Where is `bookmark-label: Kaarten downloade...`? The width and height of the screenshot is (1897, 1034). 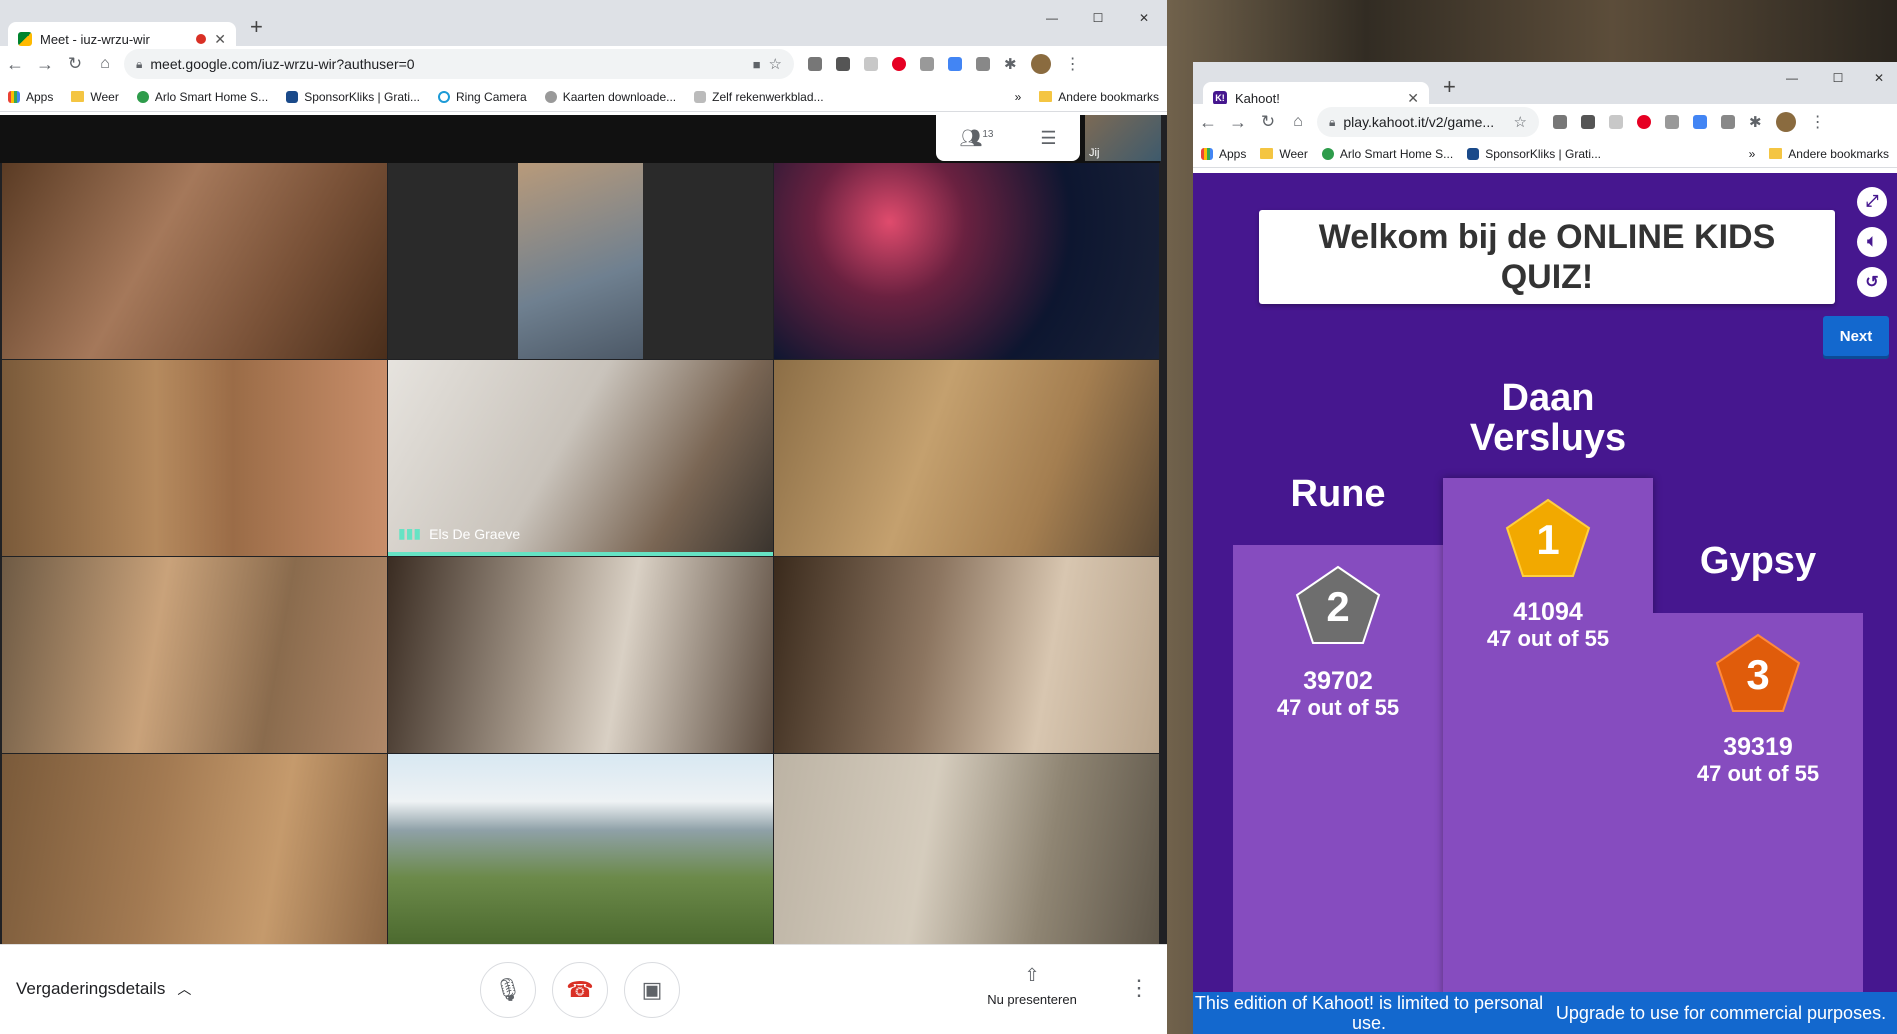
bookmark-label: Kaarten downloade... is located at coordinates (619, 96).